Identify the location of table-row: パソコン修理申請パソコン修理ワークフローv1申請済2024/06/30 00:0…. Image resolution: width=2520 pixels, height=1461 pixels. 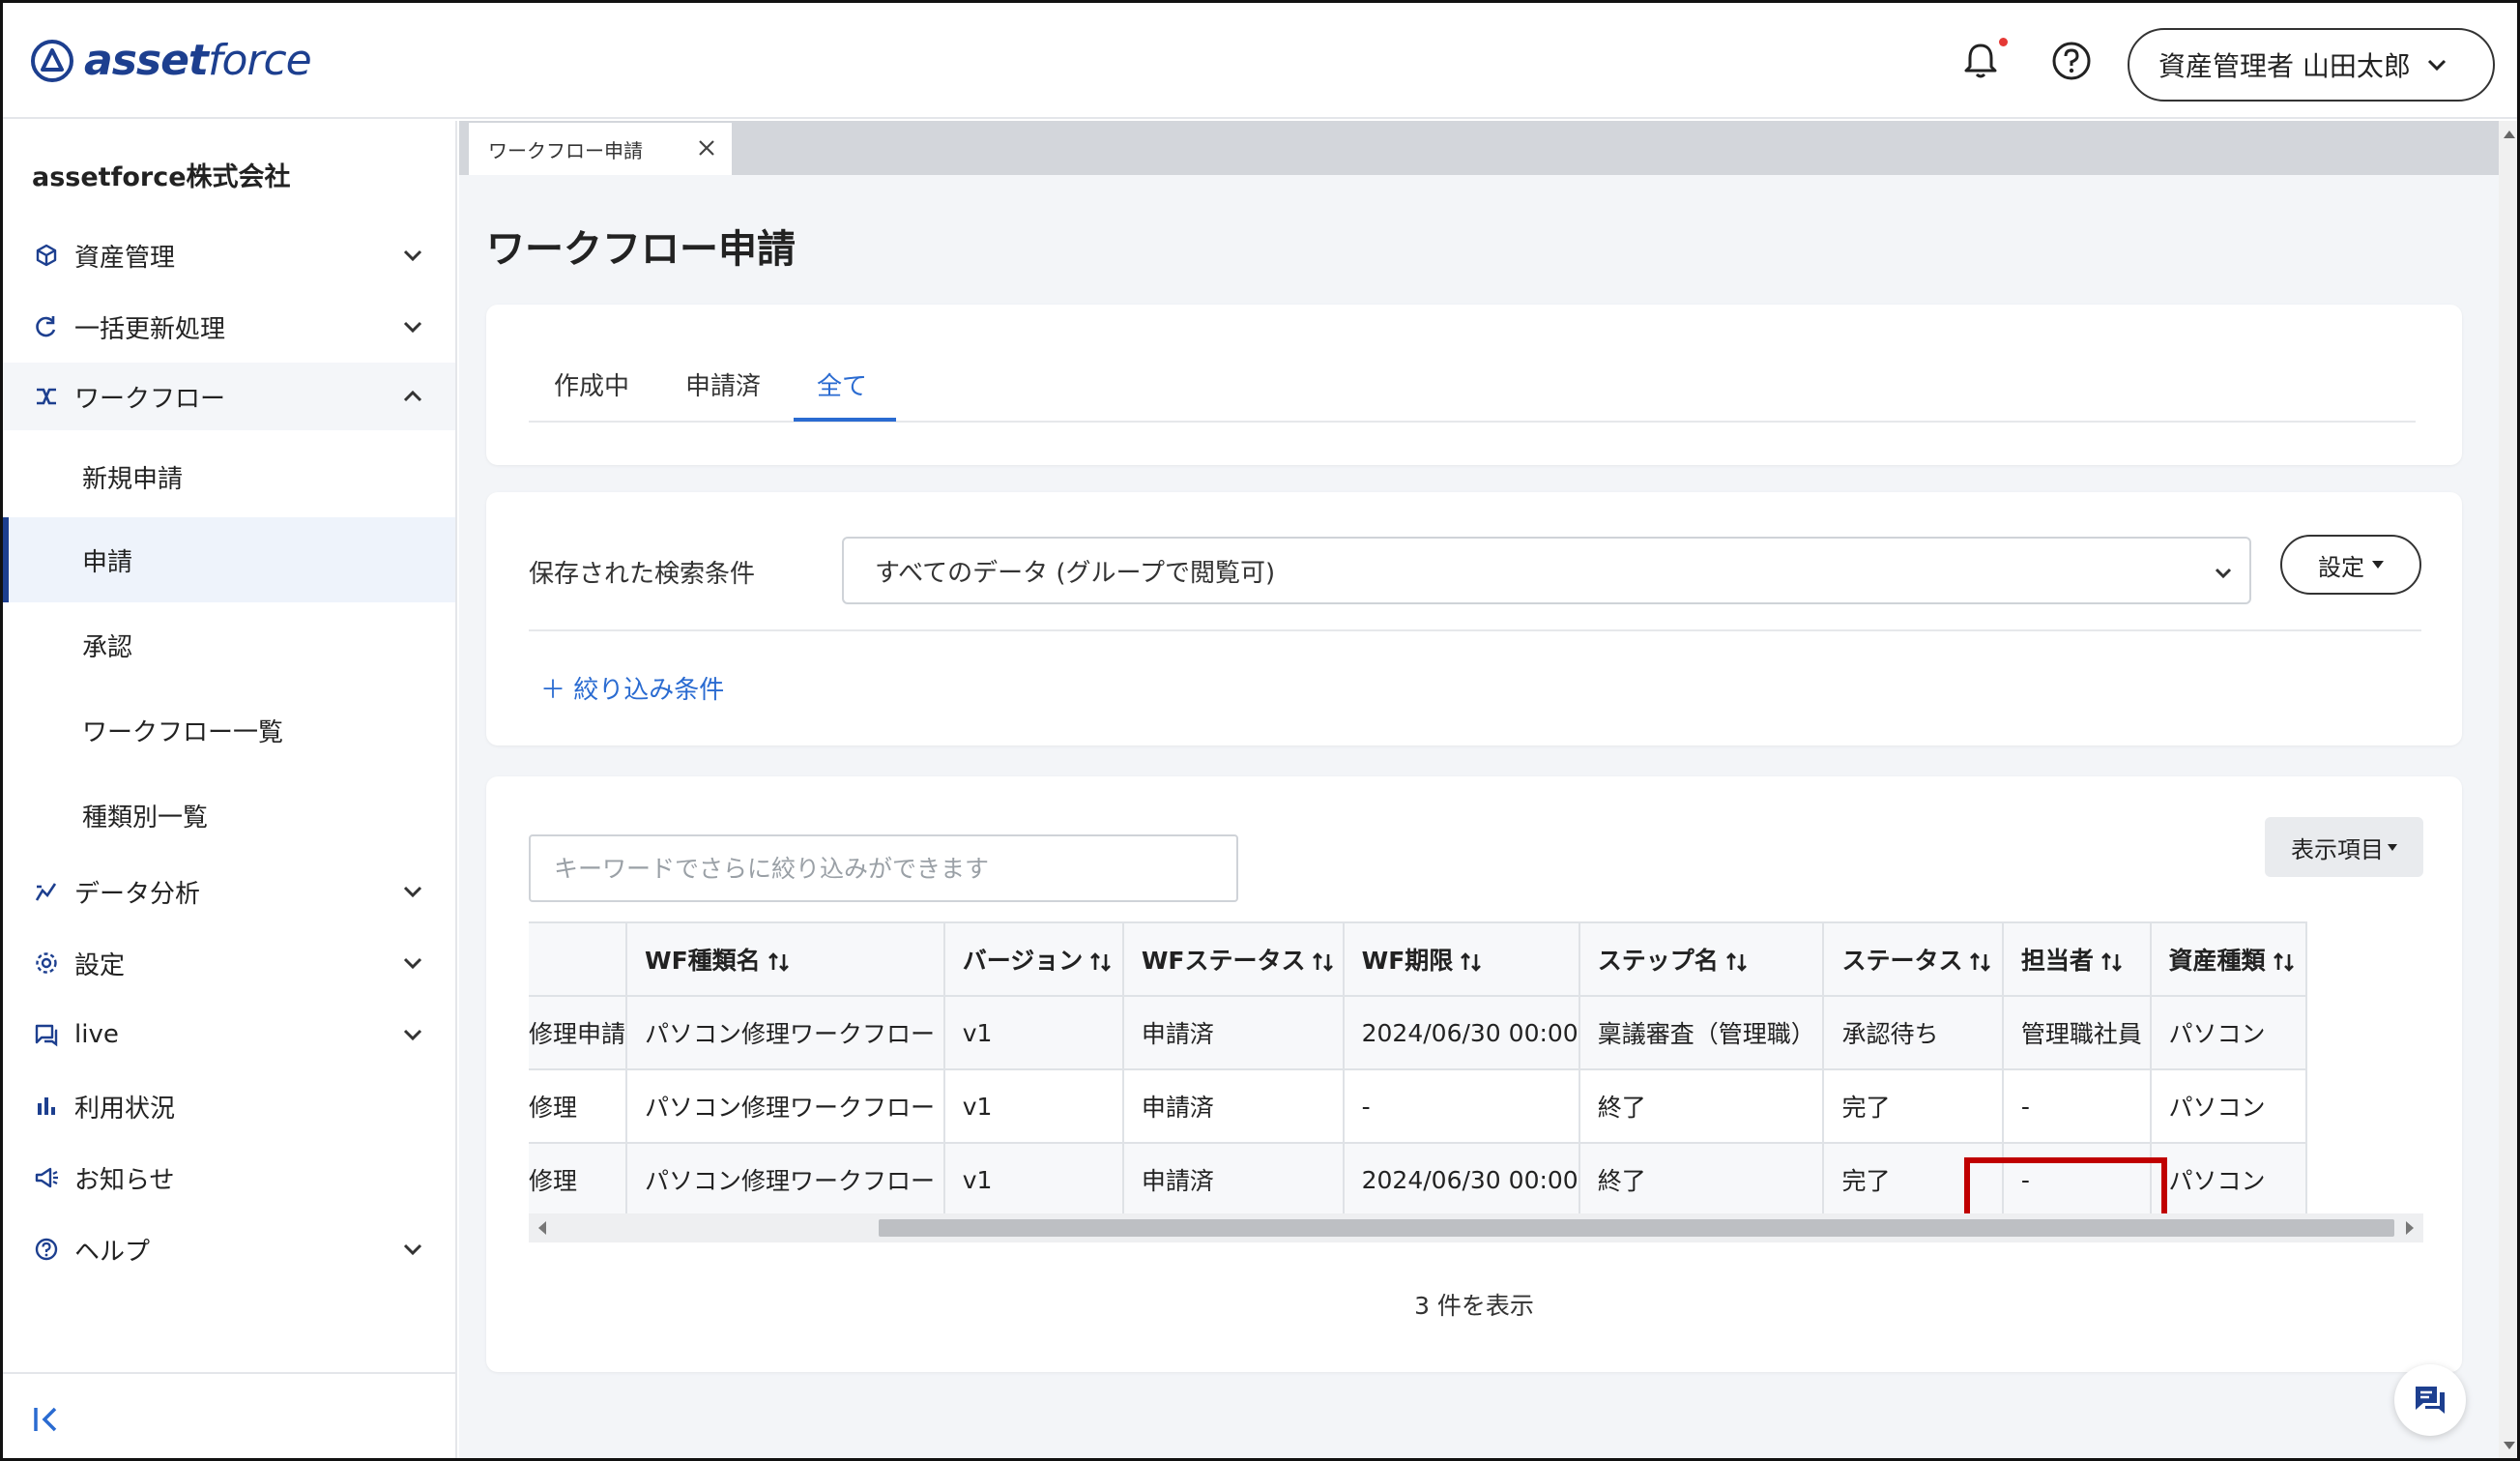
(1419, 1032).